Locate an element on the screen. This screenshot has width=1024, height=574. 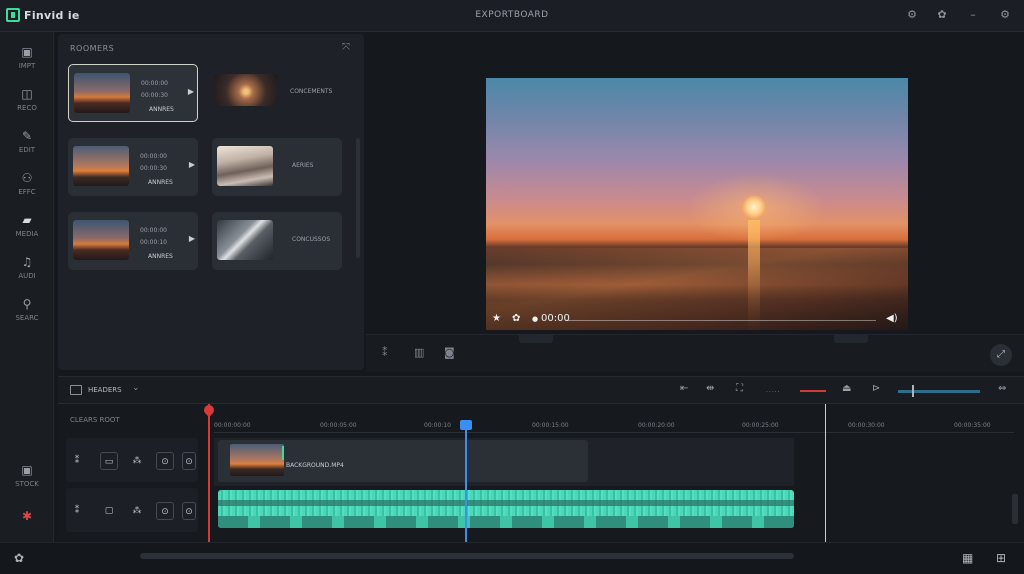
timeline-horizontal-scrollbar is located at coordinates (467, 556).